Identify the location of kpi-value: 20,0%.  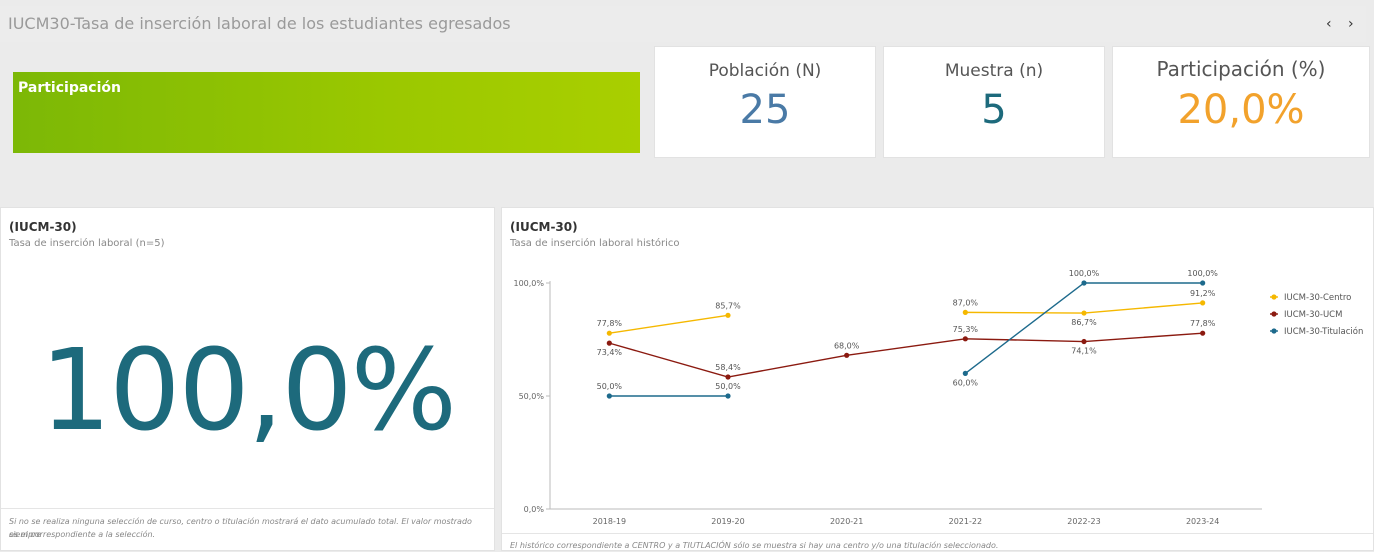
(1241, 110).